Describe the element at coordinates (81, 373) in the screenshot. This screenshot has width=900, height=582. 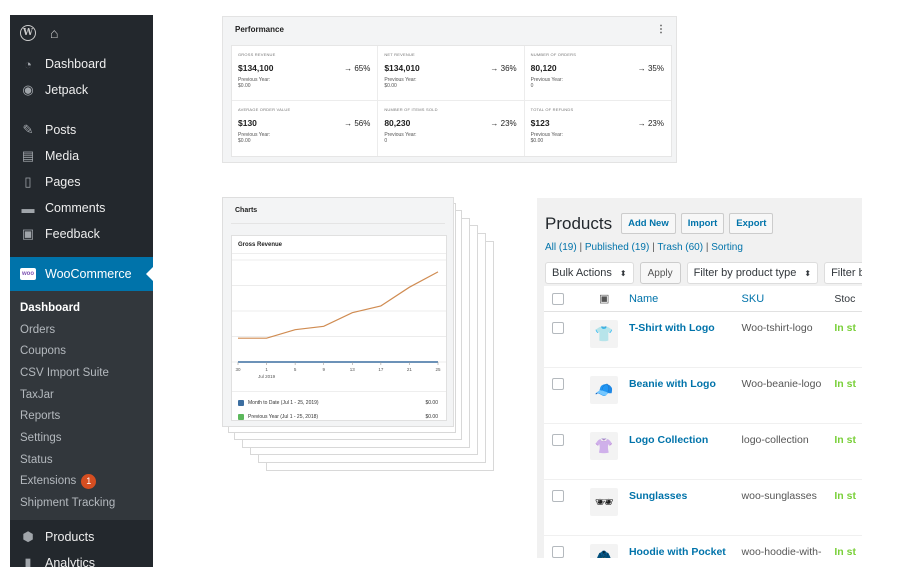
I see `submenu-item-csv-import-suite: CSV Import Suite` at that location.